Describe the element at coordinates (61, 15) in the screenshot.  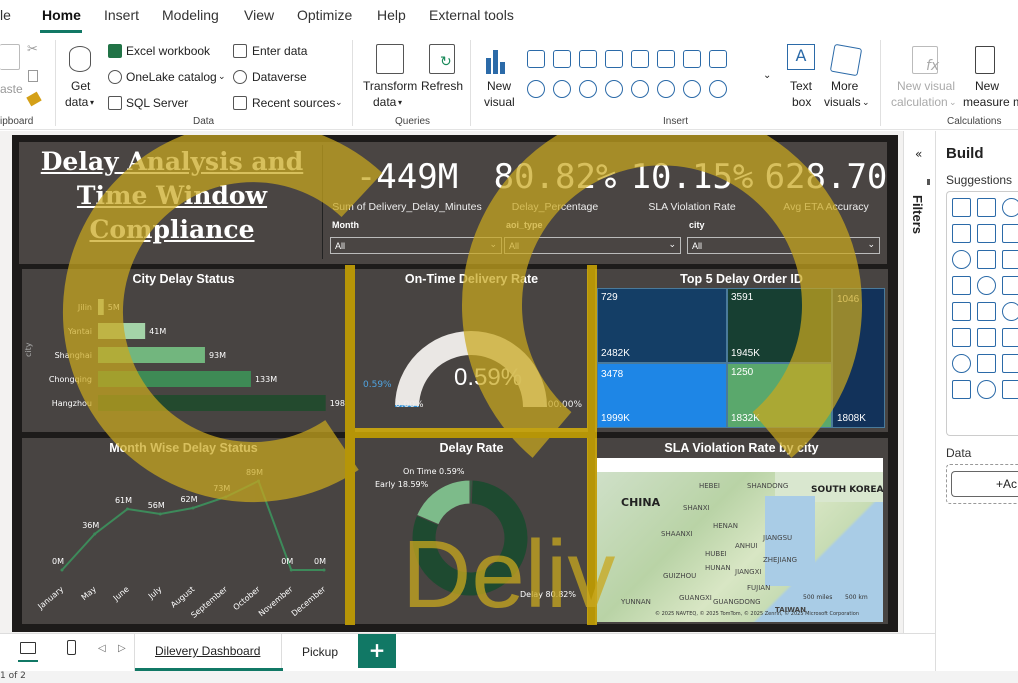
I see `menu-home: Home` at that location.